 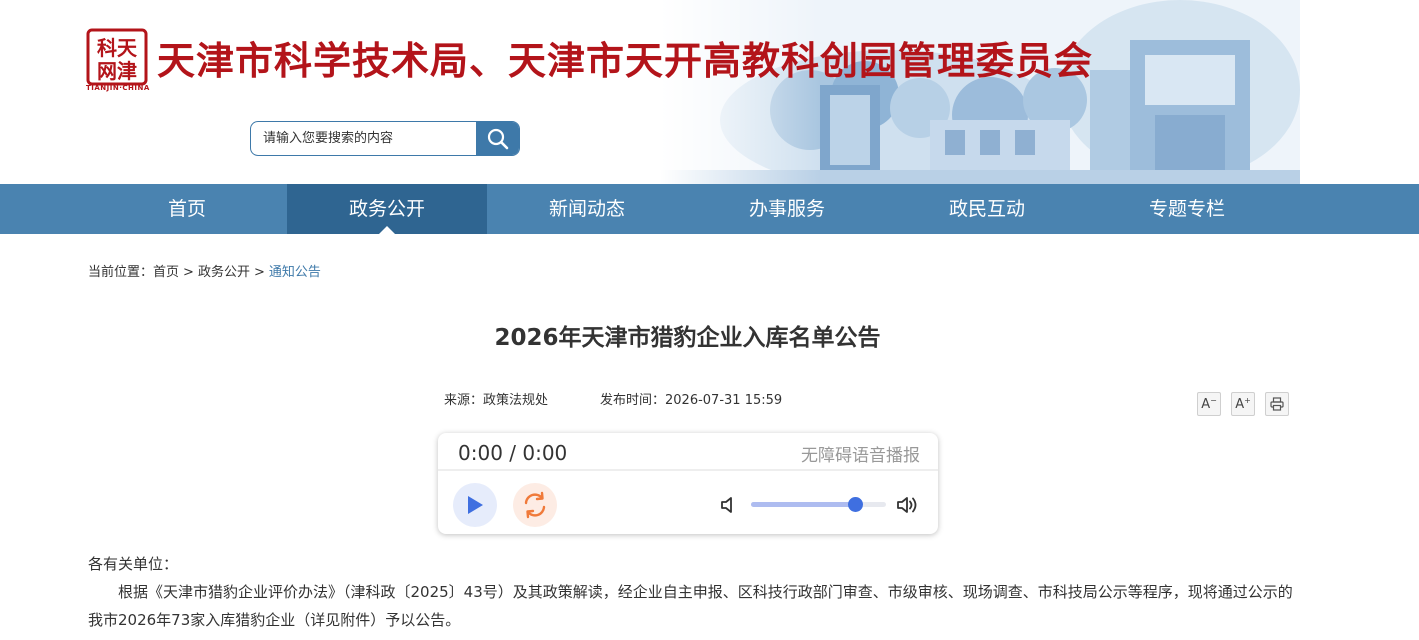 I want to click on volume-low-icon, so click(x=728, y=505).